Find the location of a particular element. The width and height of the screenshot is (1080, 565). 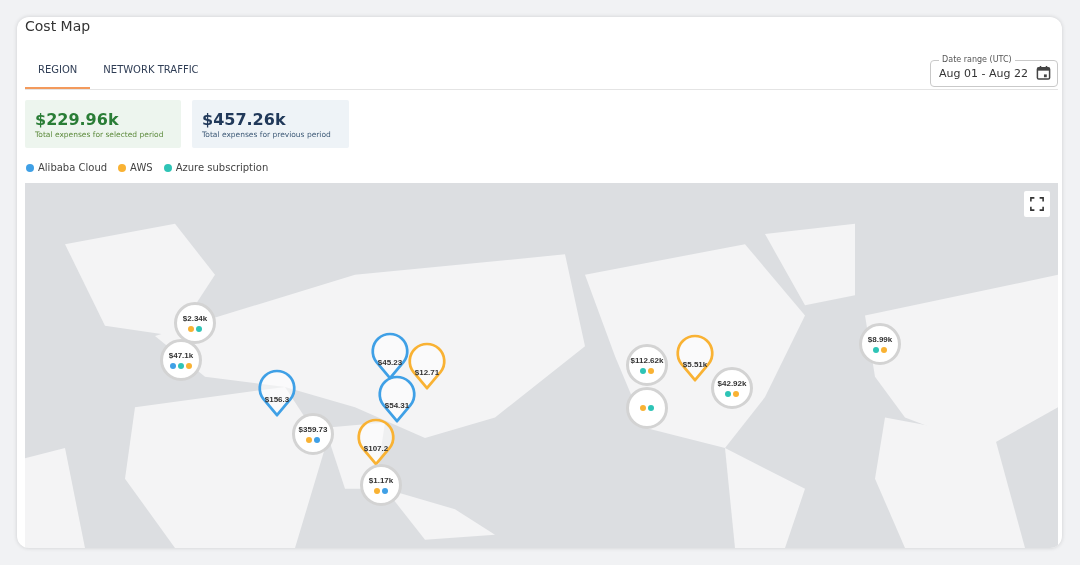

legend-label: AWS is located at coordinates (141, 167).